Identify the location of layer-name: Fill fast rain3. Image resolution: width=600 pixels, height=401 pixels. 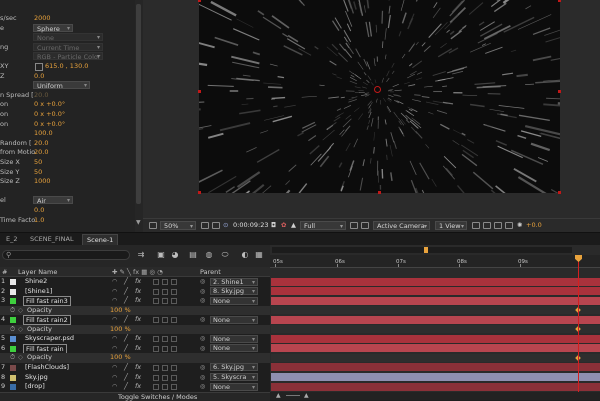
(47, 301).